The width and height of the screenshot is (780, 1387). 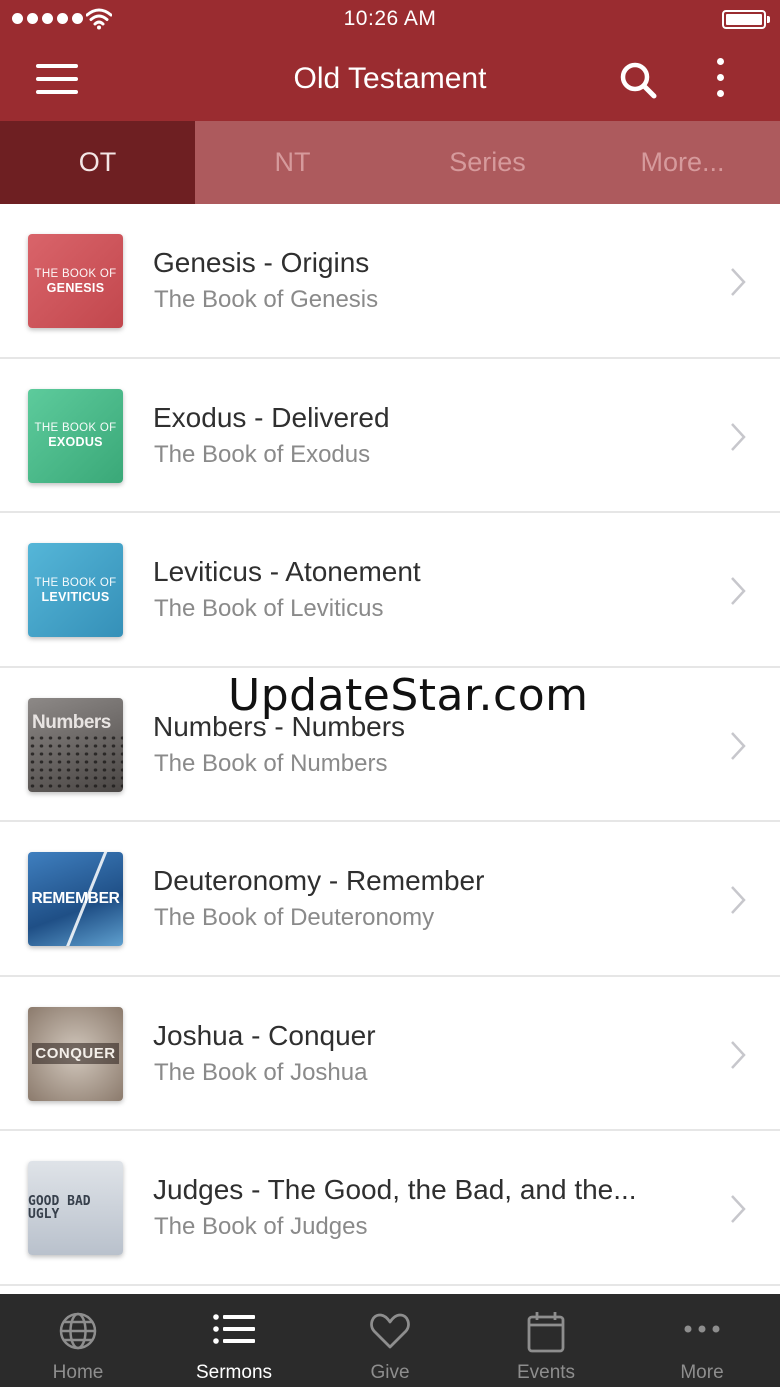 What do you see at coordinates (271, 417) in the screenshot?
I see `list-item-title: Exodus - Delivered` at bounding box center [271, 417].